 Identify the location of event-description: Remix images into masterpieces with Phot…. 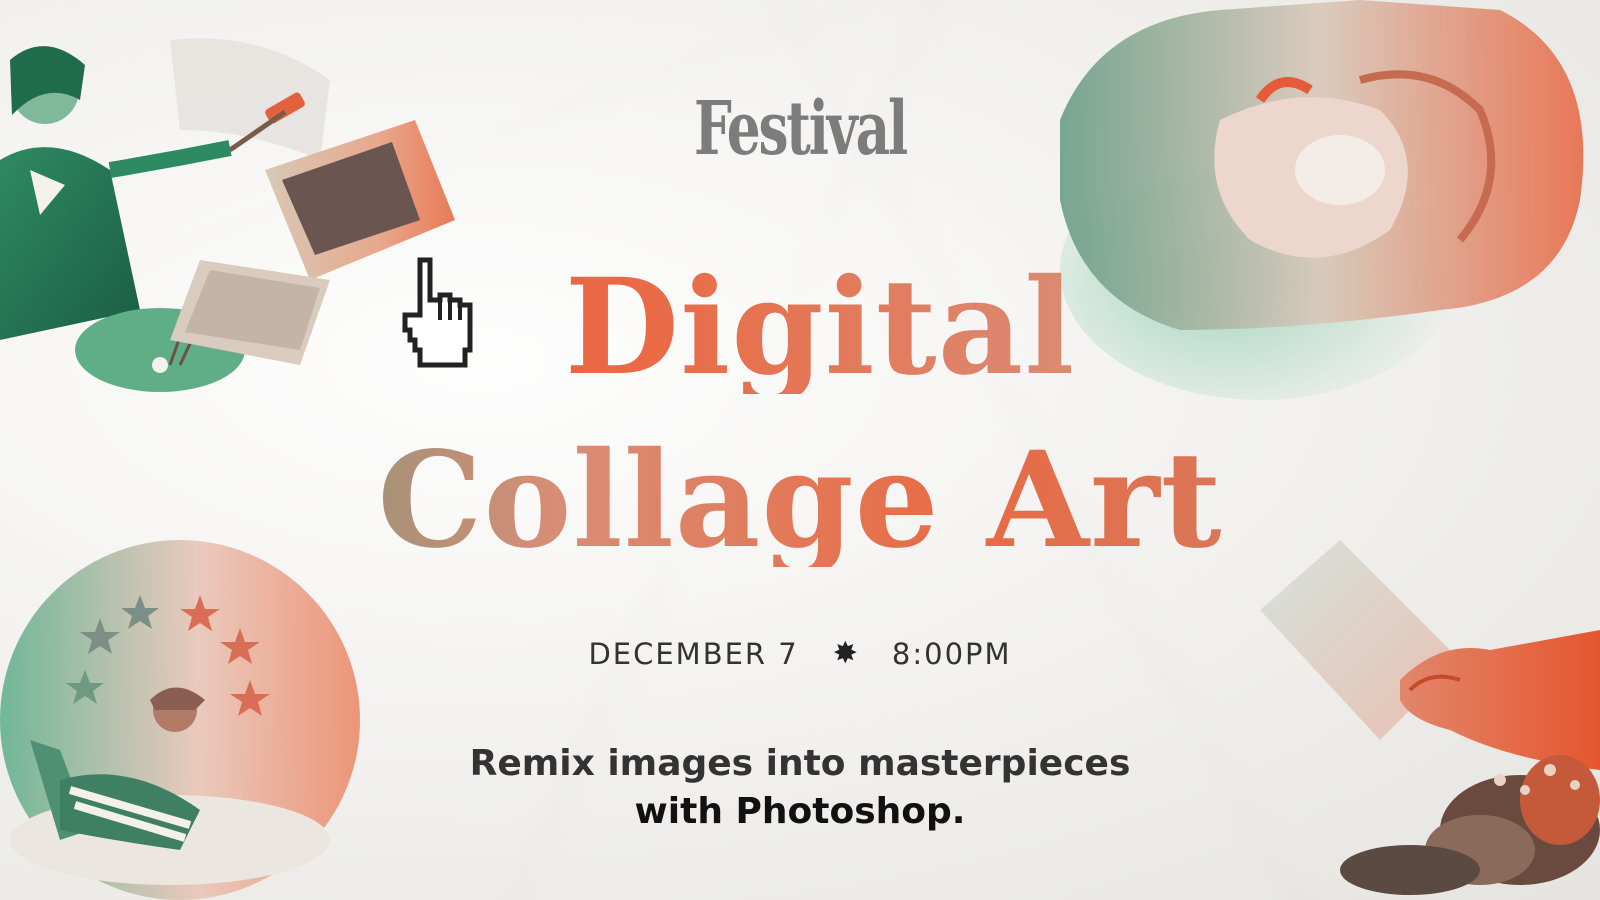
(800, 788).